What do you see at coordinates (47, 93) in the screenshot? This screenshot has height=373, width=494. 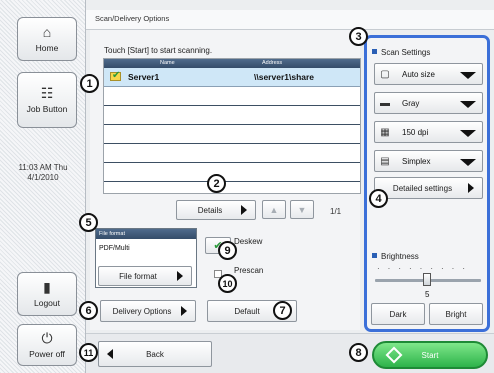 I see `clipboard-icon: ☷` at bounding box center [47, 93].